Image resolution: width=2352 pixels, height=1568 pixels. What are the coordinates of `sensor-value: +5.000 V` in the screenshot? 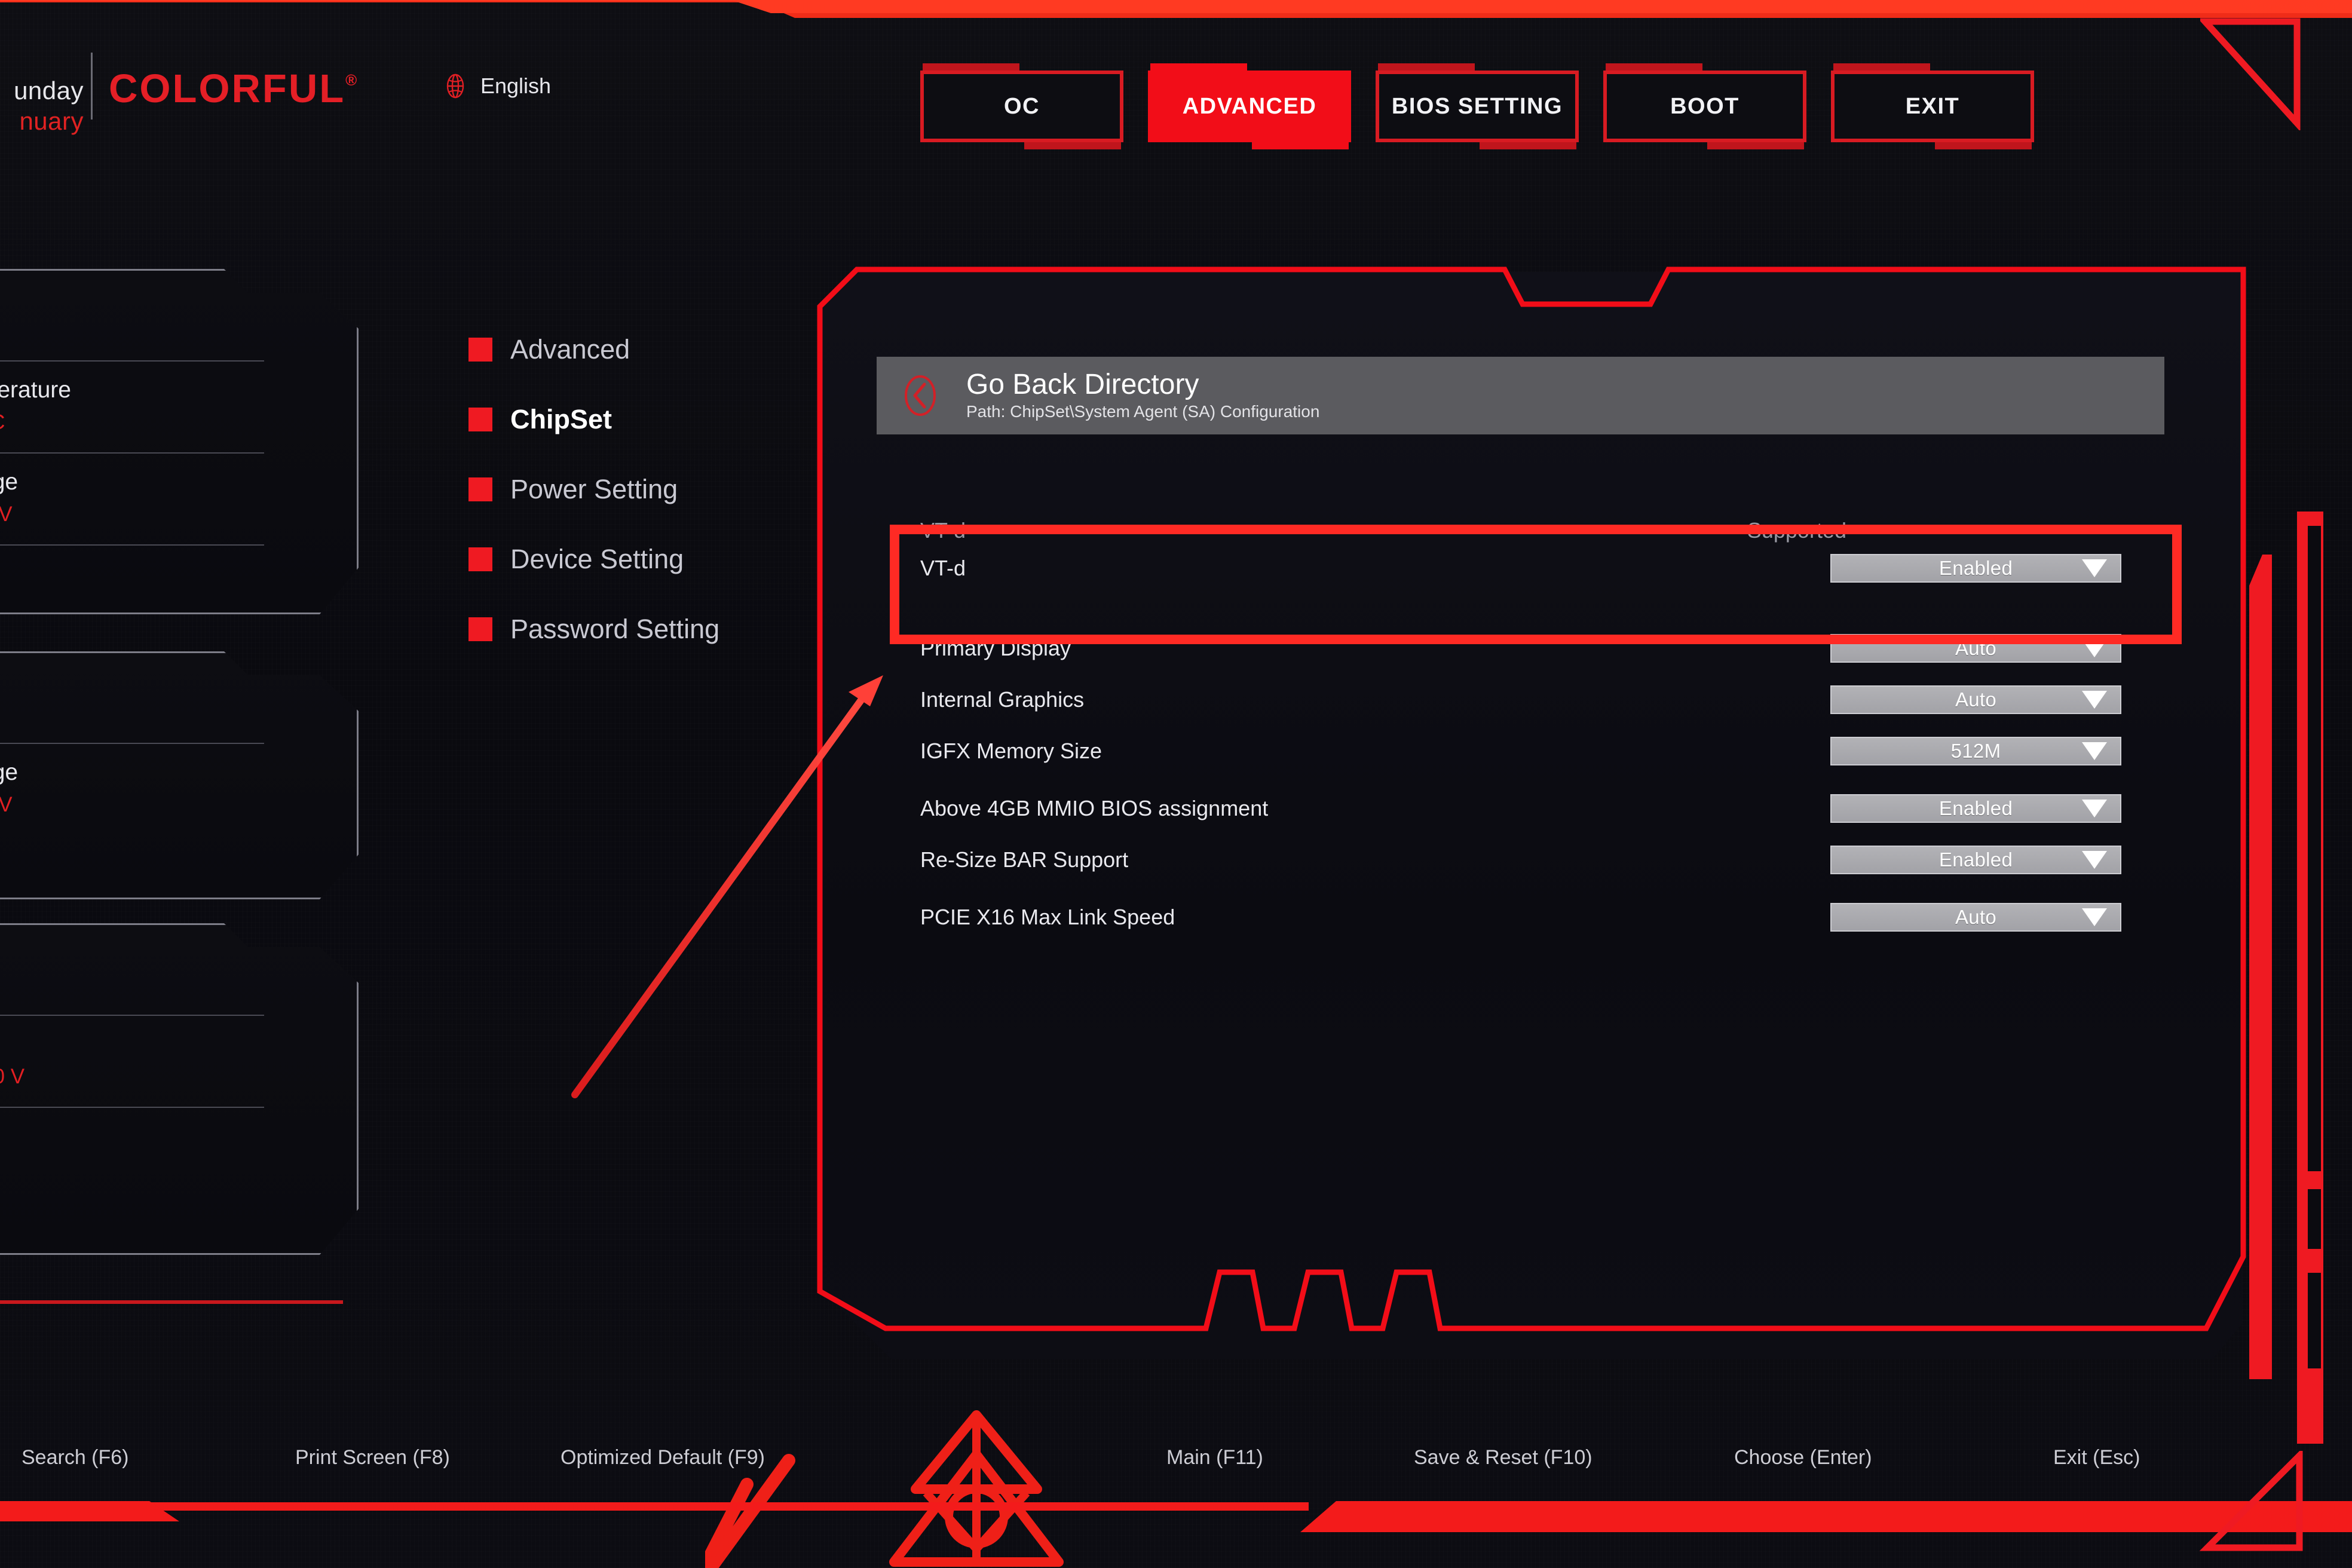 It's located at (12, 1076).